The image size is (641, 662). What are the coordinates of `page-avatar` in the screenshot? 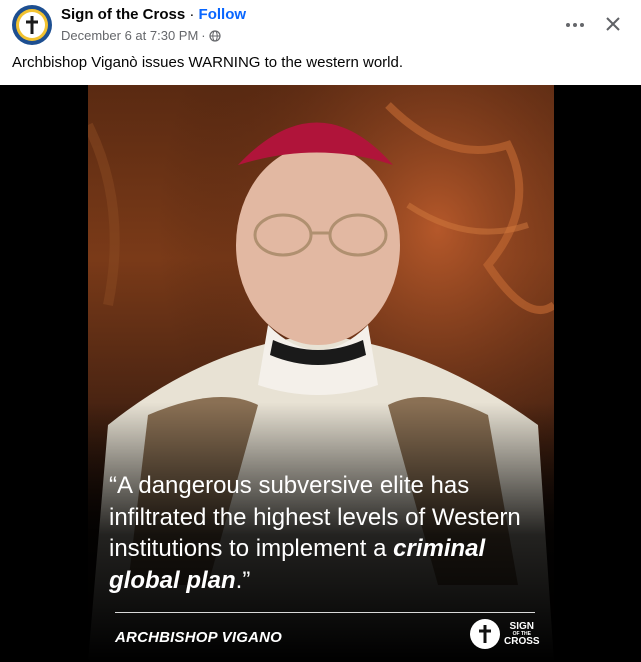 It's located at (32, 25).